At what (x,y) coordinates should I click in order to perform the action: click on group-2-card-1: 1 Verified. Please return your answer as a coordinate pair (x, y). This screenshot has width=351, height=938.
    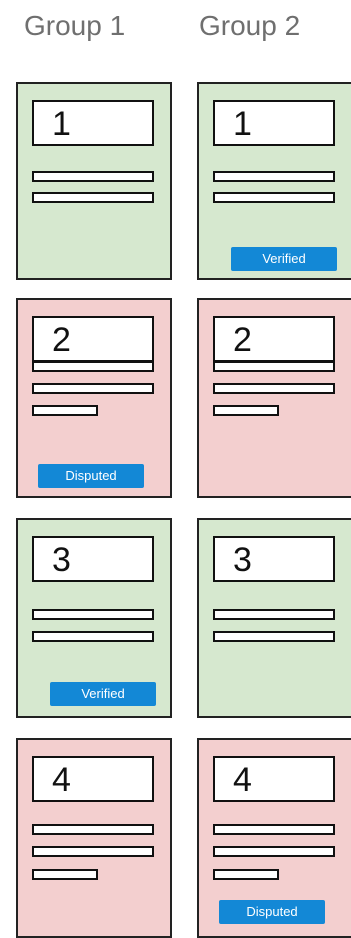
    Looking at the image, I should click on (274, 181).